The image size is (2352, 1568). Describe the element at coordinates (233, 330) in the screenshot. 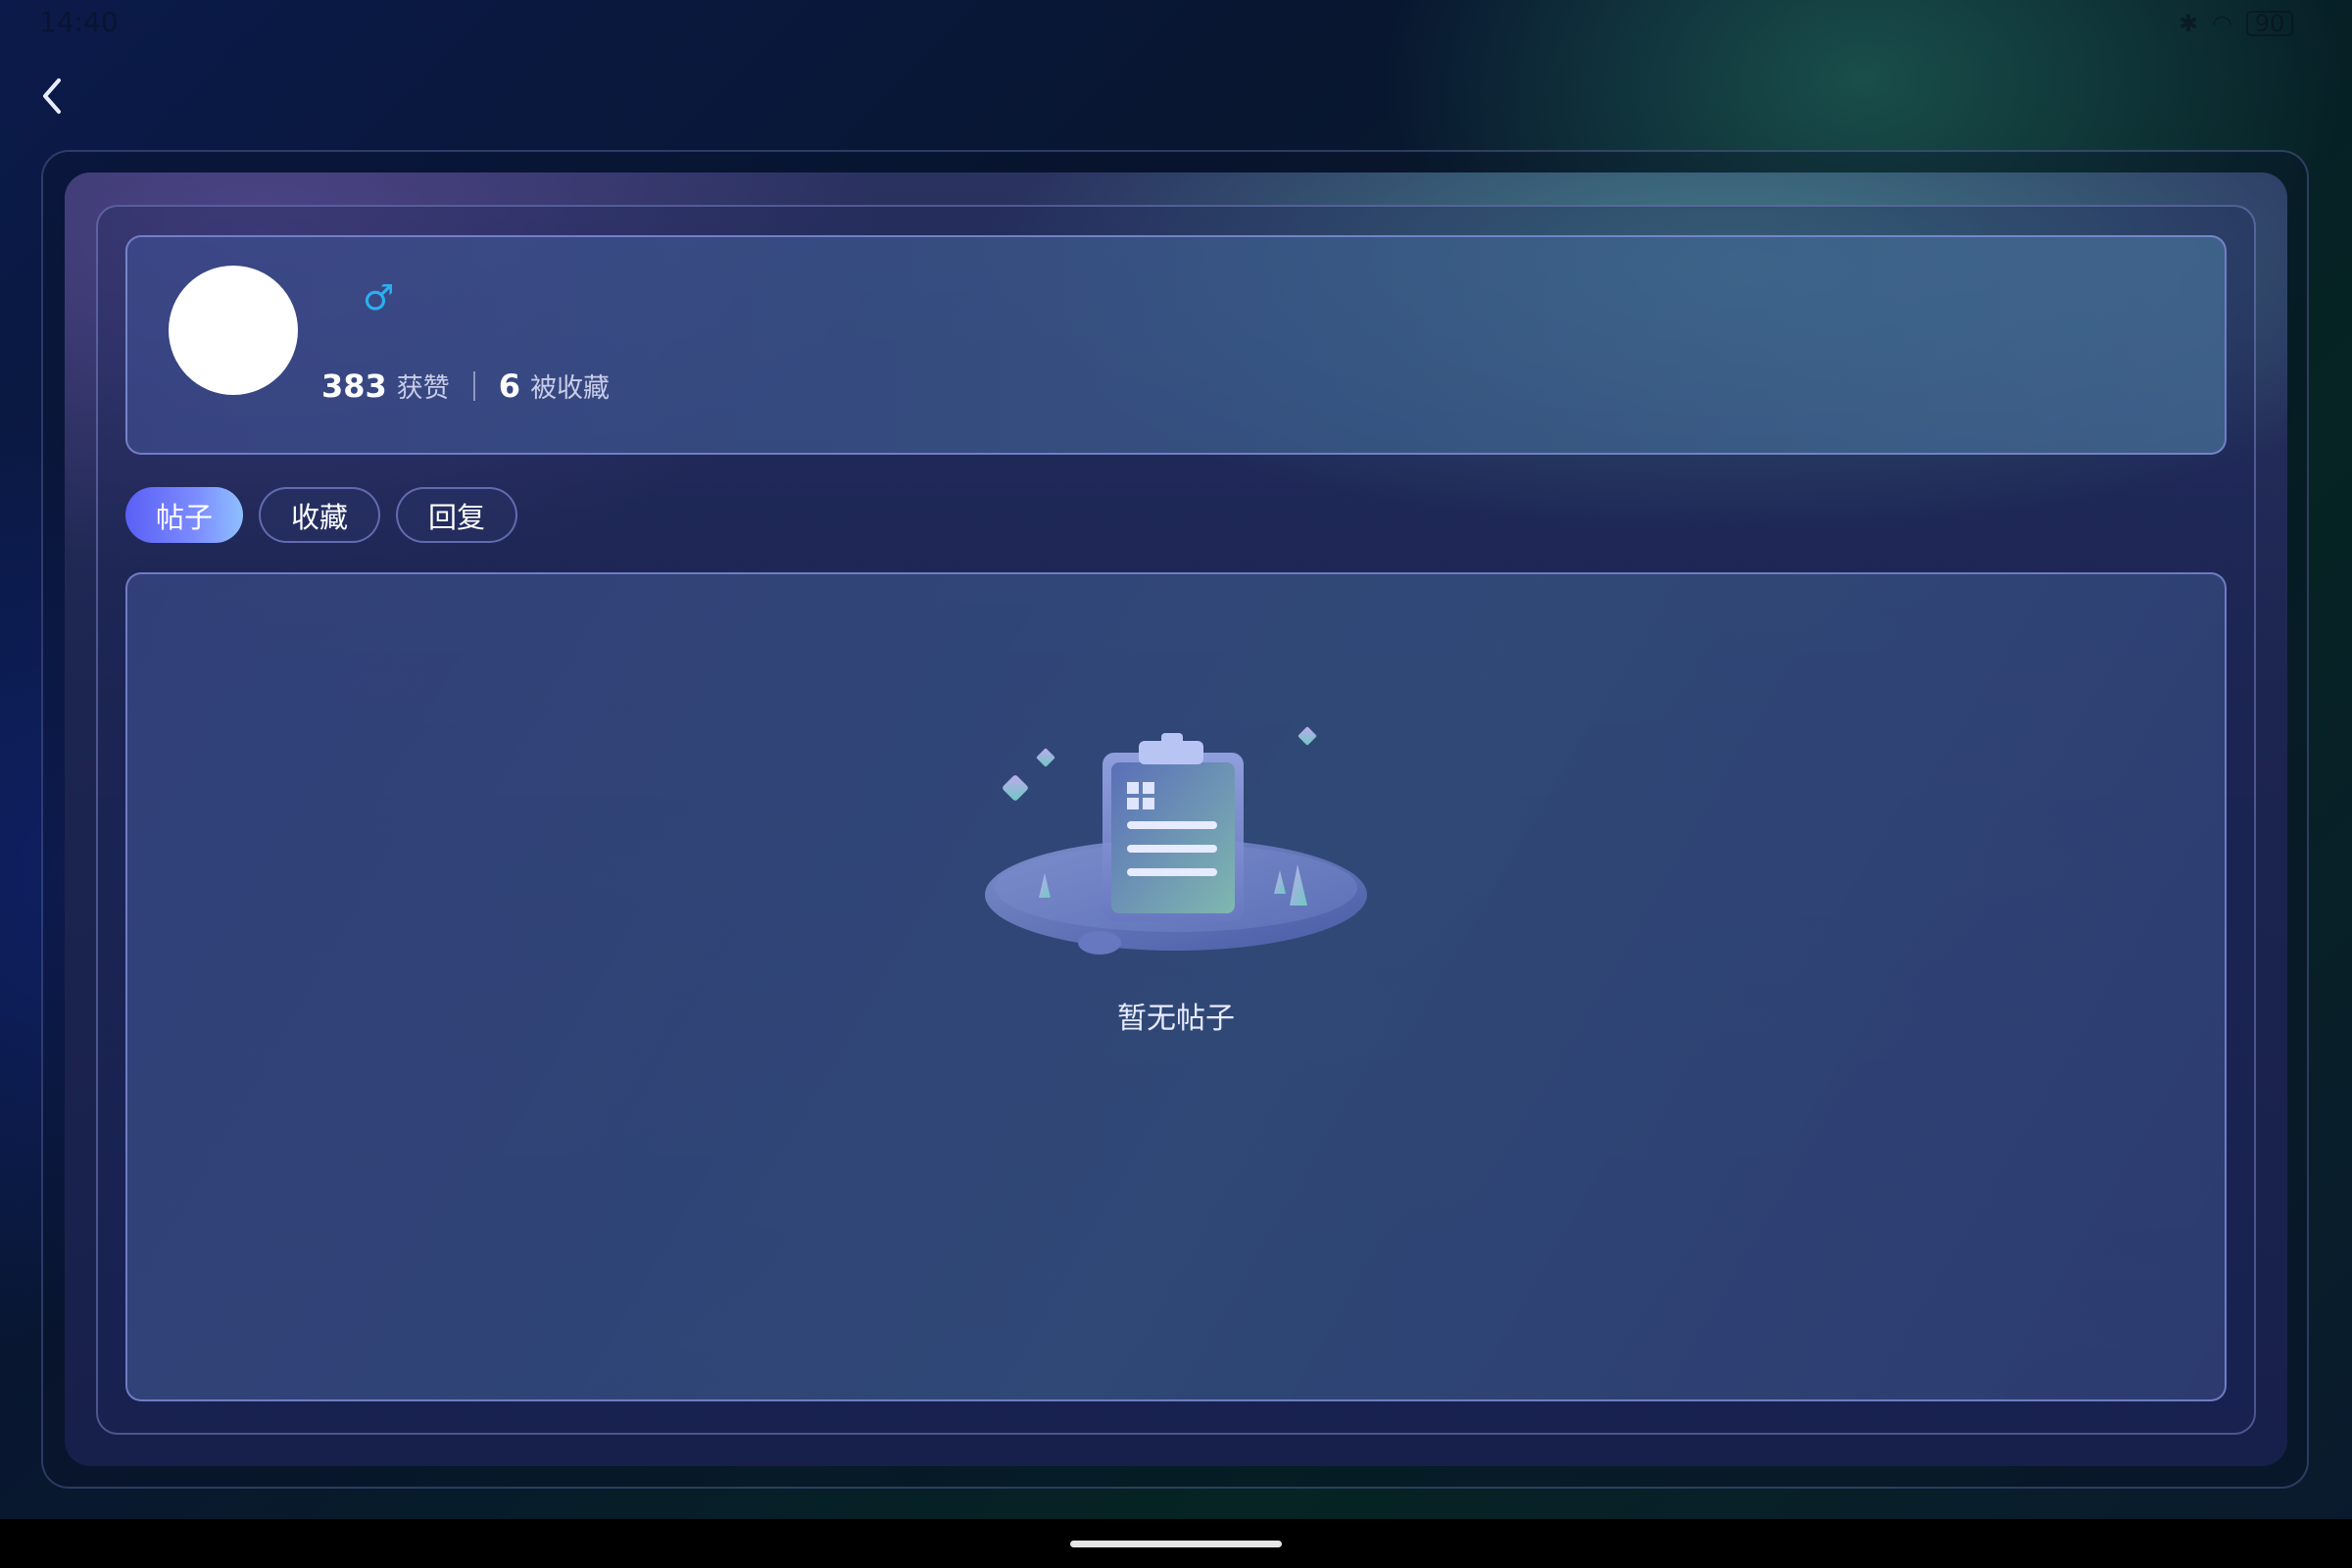

I see `avatar` at that location.